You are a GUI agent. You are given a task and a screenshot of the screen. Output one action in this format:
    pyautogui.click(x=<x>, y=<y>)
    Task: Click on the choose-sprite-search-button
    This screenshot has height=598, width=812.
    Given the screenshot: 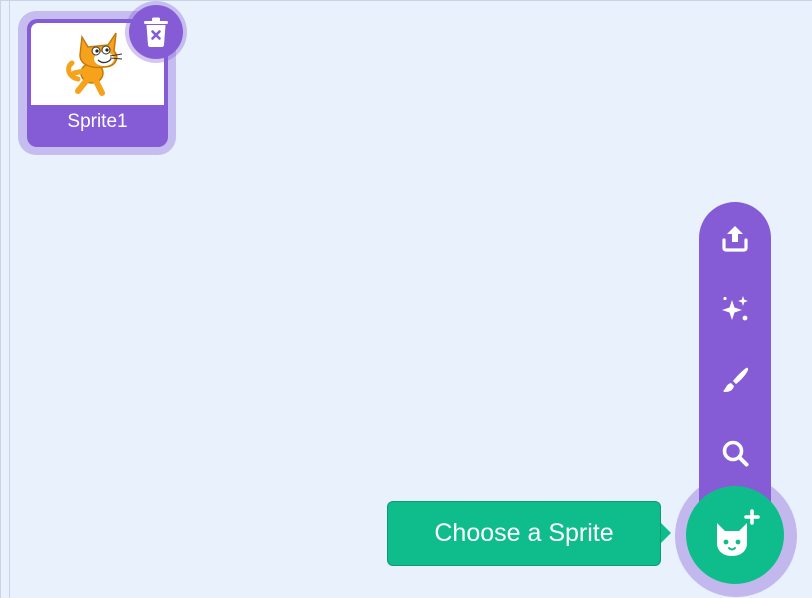 What is the action you would take?
    pyautogui.click(x=735, y=453)
    